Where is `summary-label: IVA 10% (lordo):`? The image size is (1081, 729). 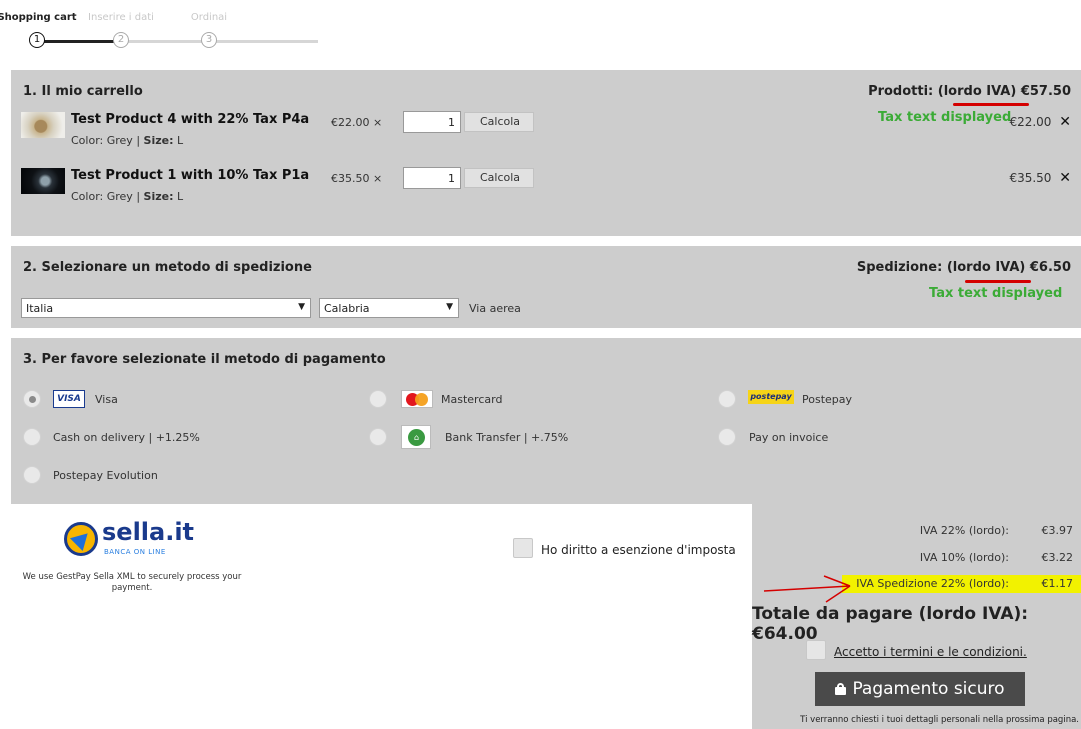 summary-label: IVA 10% (lordo): is located at coordinates (964, 557).